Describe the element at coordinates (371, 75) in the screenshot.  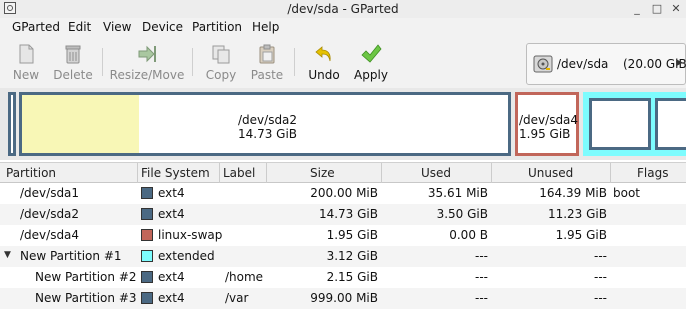
I see `apply-label: Apply` at that location.